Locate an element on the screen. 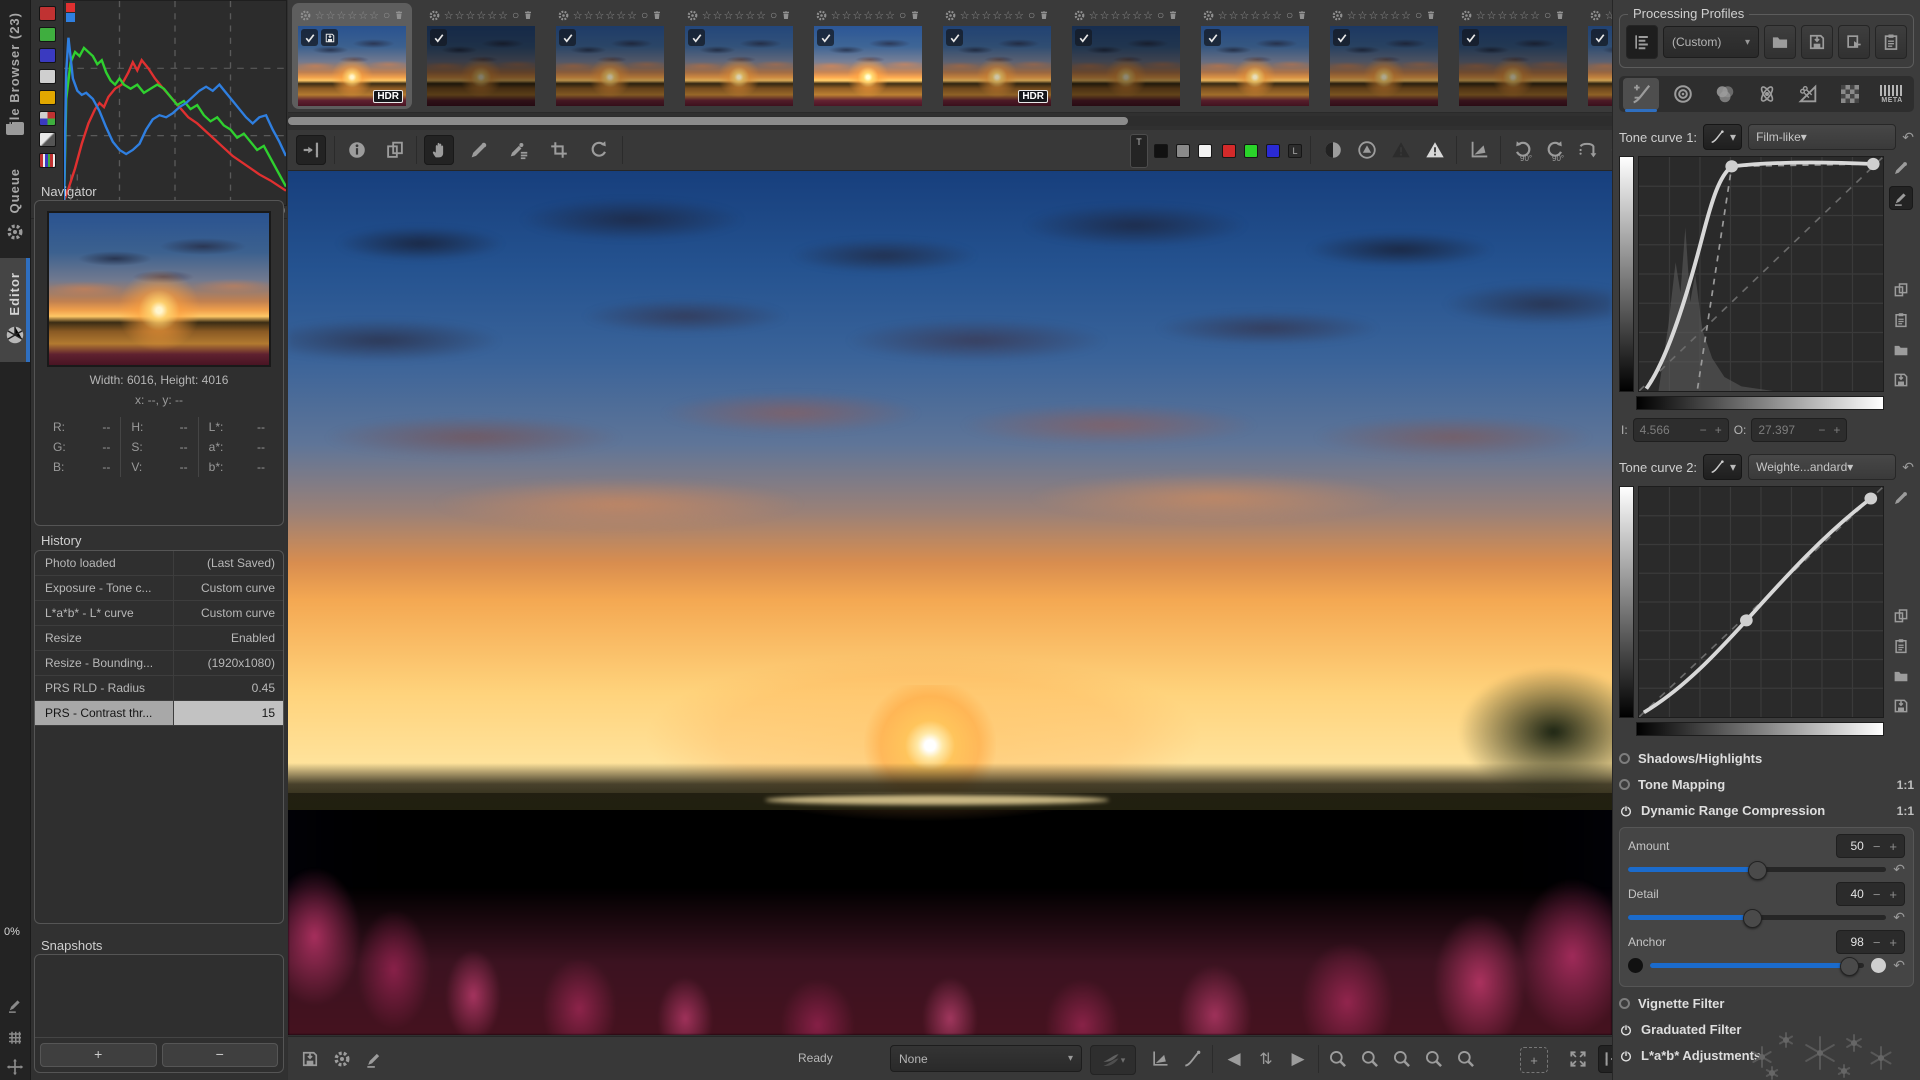  thumbnail-image: HDR is located at coordinates (352, 66).